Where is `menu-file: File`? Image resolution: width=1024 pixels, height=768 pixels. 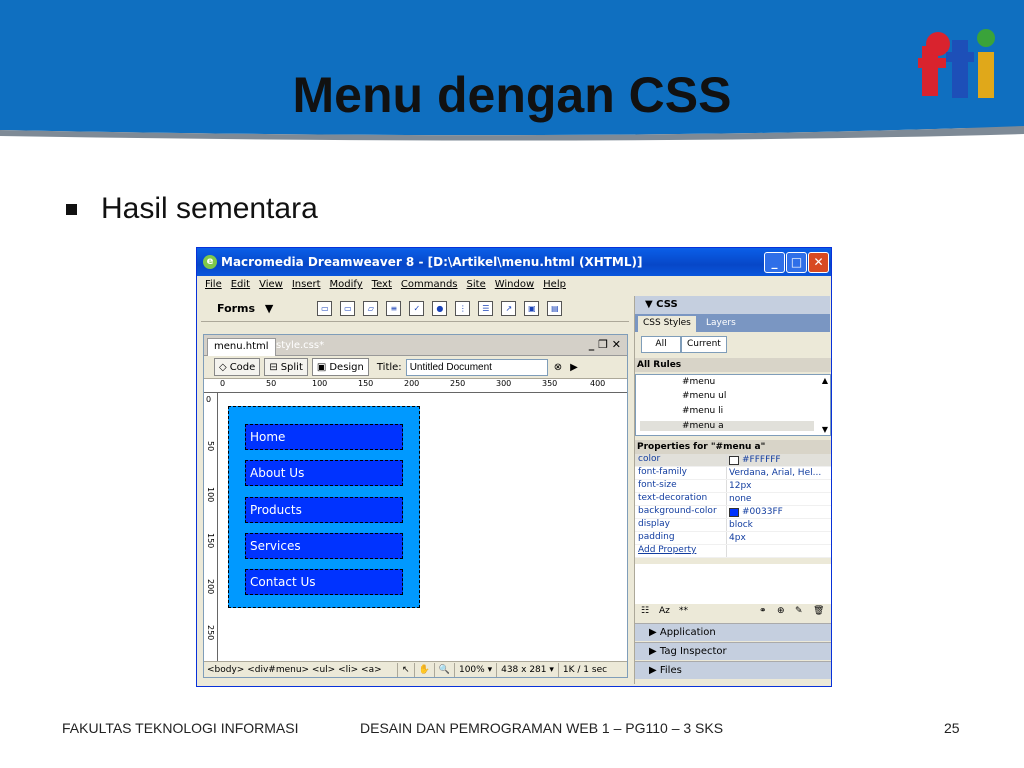 menu-file: File is located at coordinates (213, 284).